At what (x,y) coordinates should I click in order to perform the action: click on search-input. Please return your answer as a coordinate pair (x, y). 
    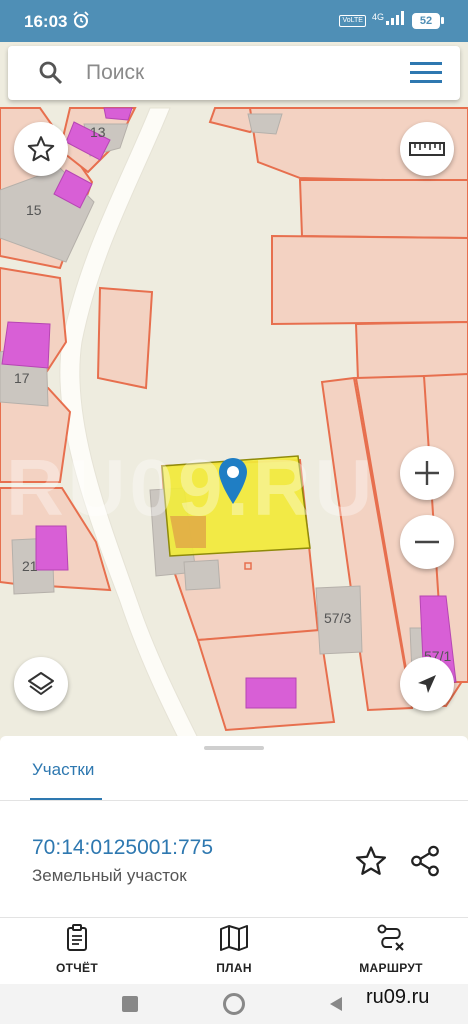
    Looking at the image, I should click on (236, 73).